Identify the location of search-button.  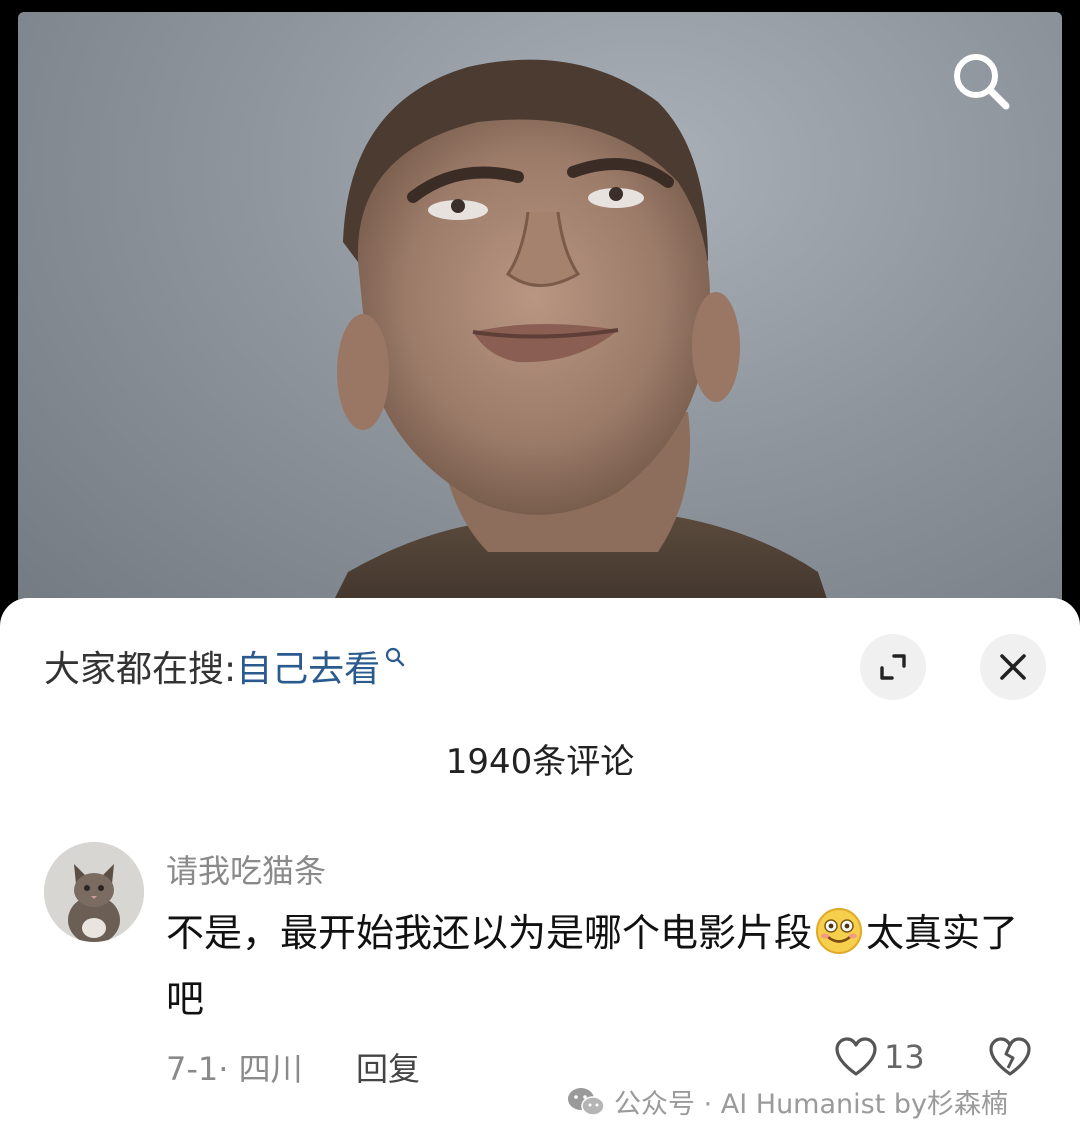
(982, 82).